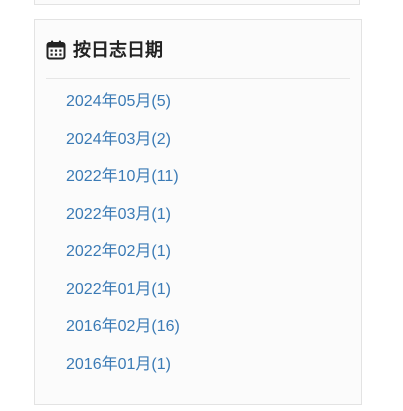 This screenshot has width=403, height=411. I want to click on list-item: 2022年02月(1), so click(123, 261).